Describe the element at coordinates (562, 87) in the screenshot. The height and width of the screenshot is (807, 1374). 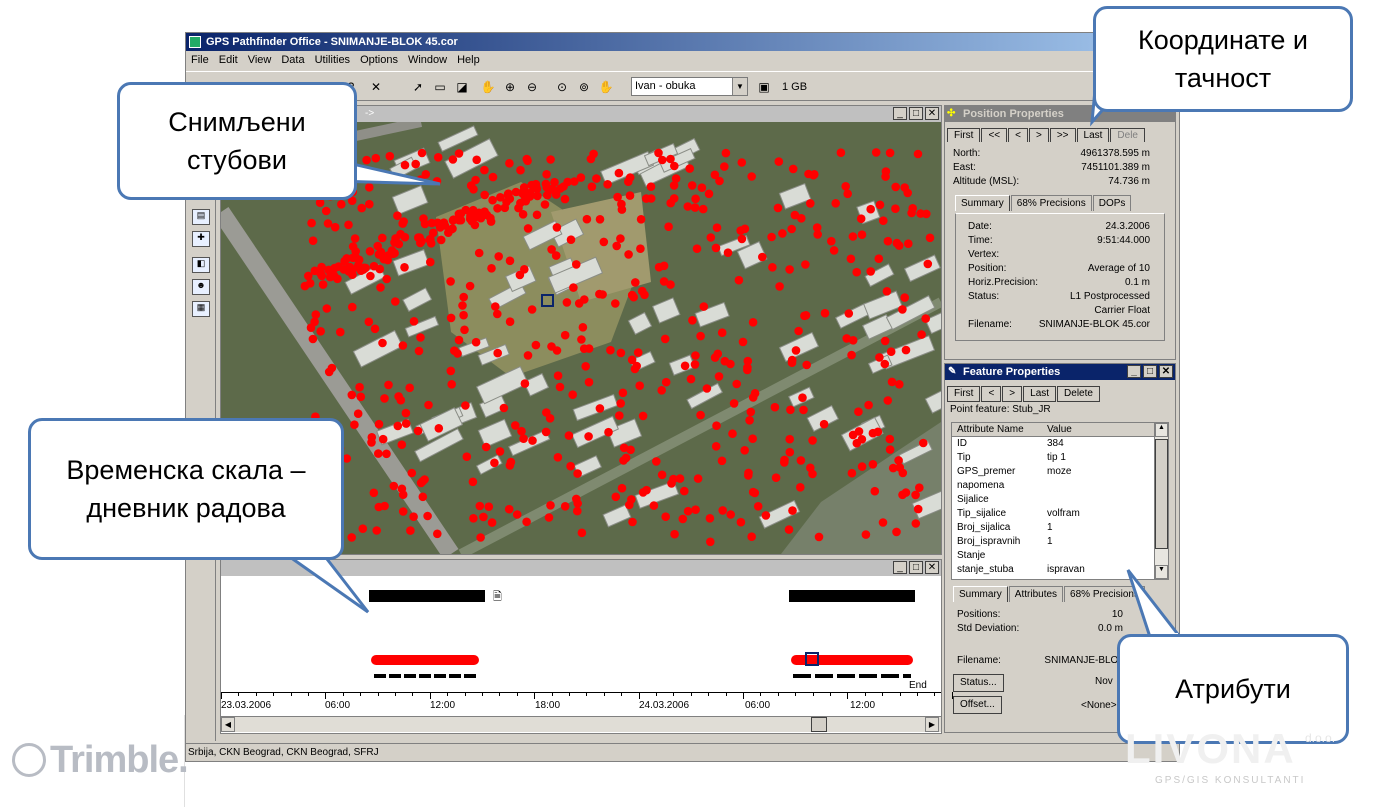
I see `zoom-extents-icon: ⊙` at that location.